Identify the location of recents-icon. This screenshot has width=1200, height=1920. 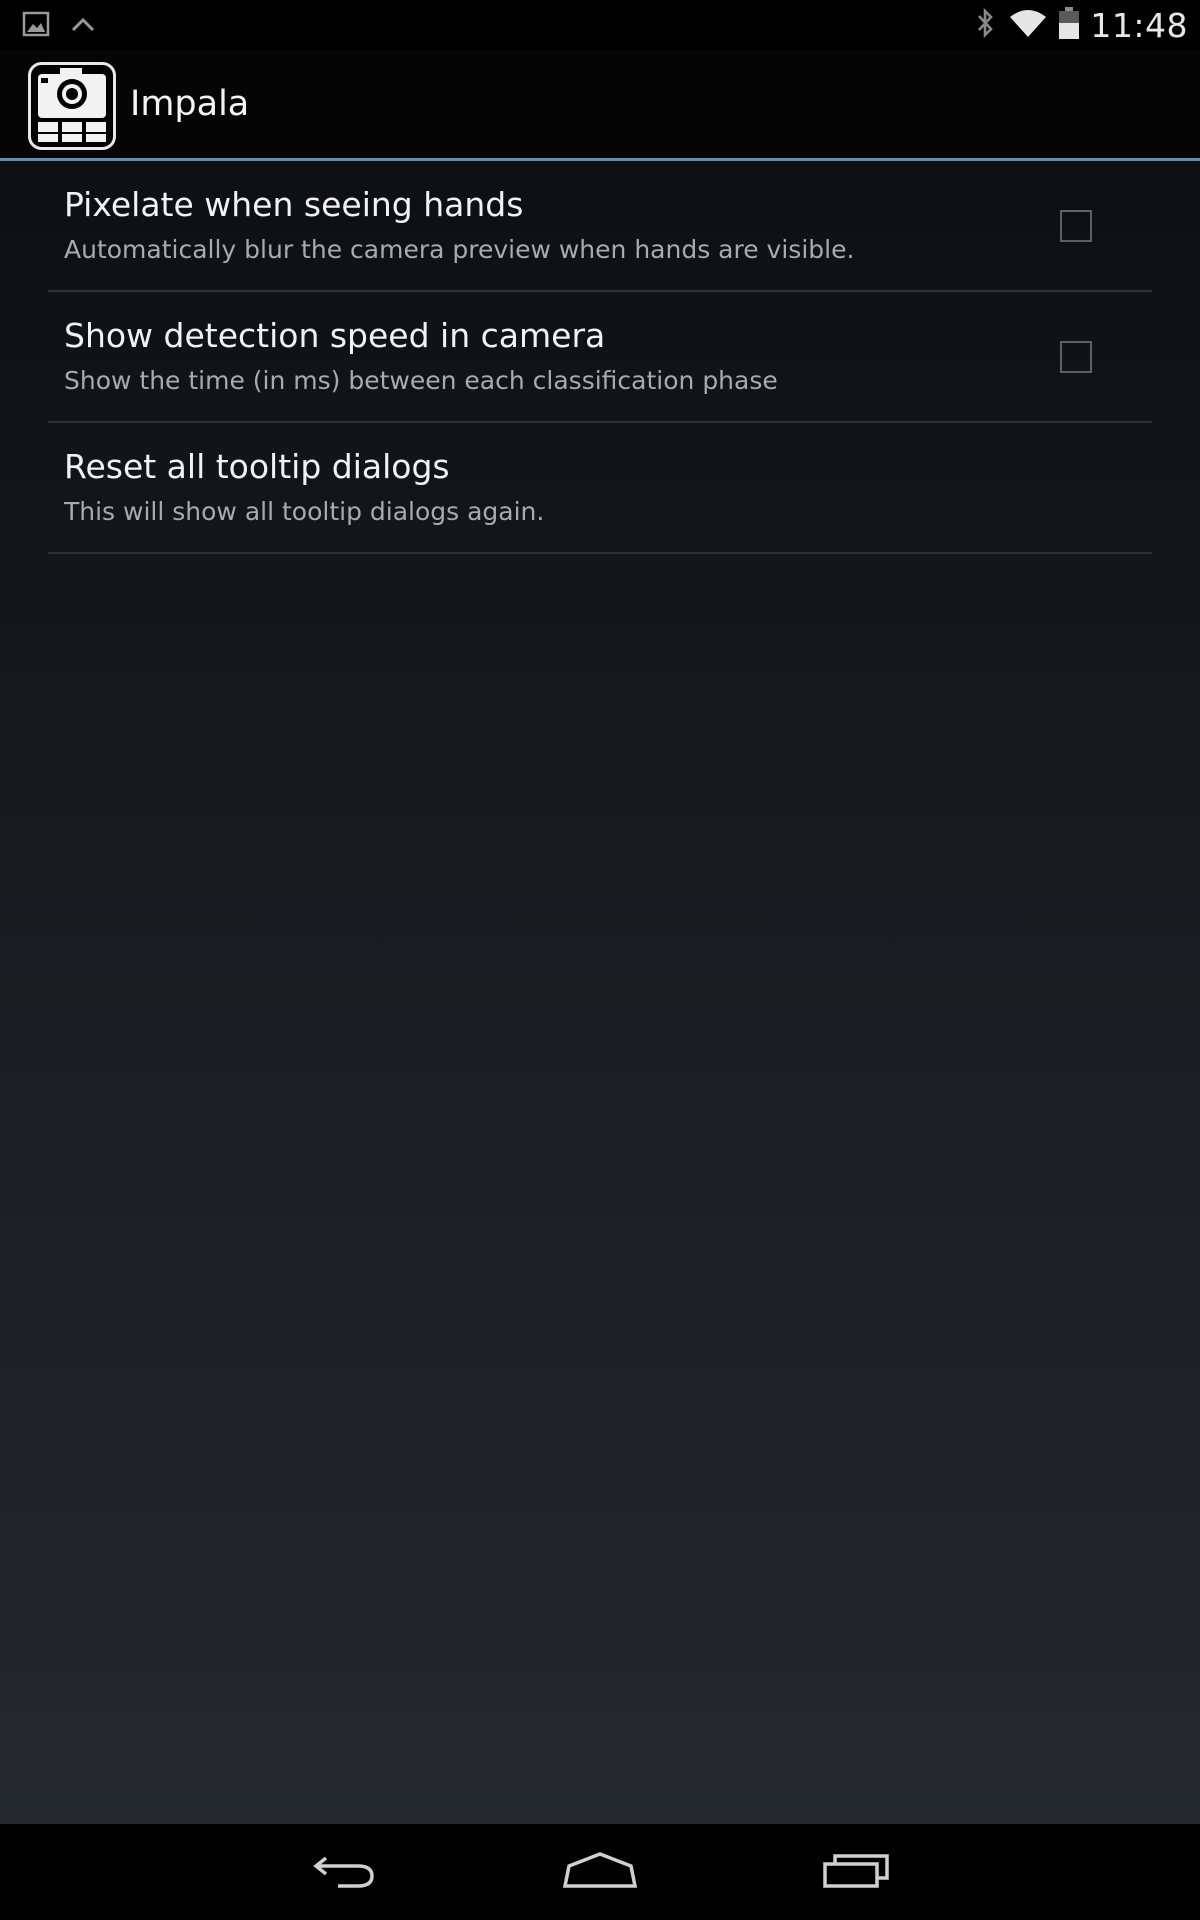
(857, 1872).